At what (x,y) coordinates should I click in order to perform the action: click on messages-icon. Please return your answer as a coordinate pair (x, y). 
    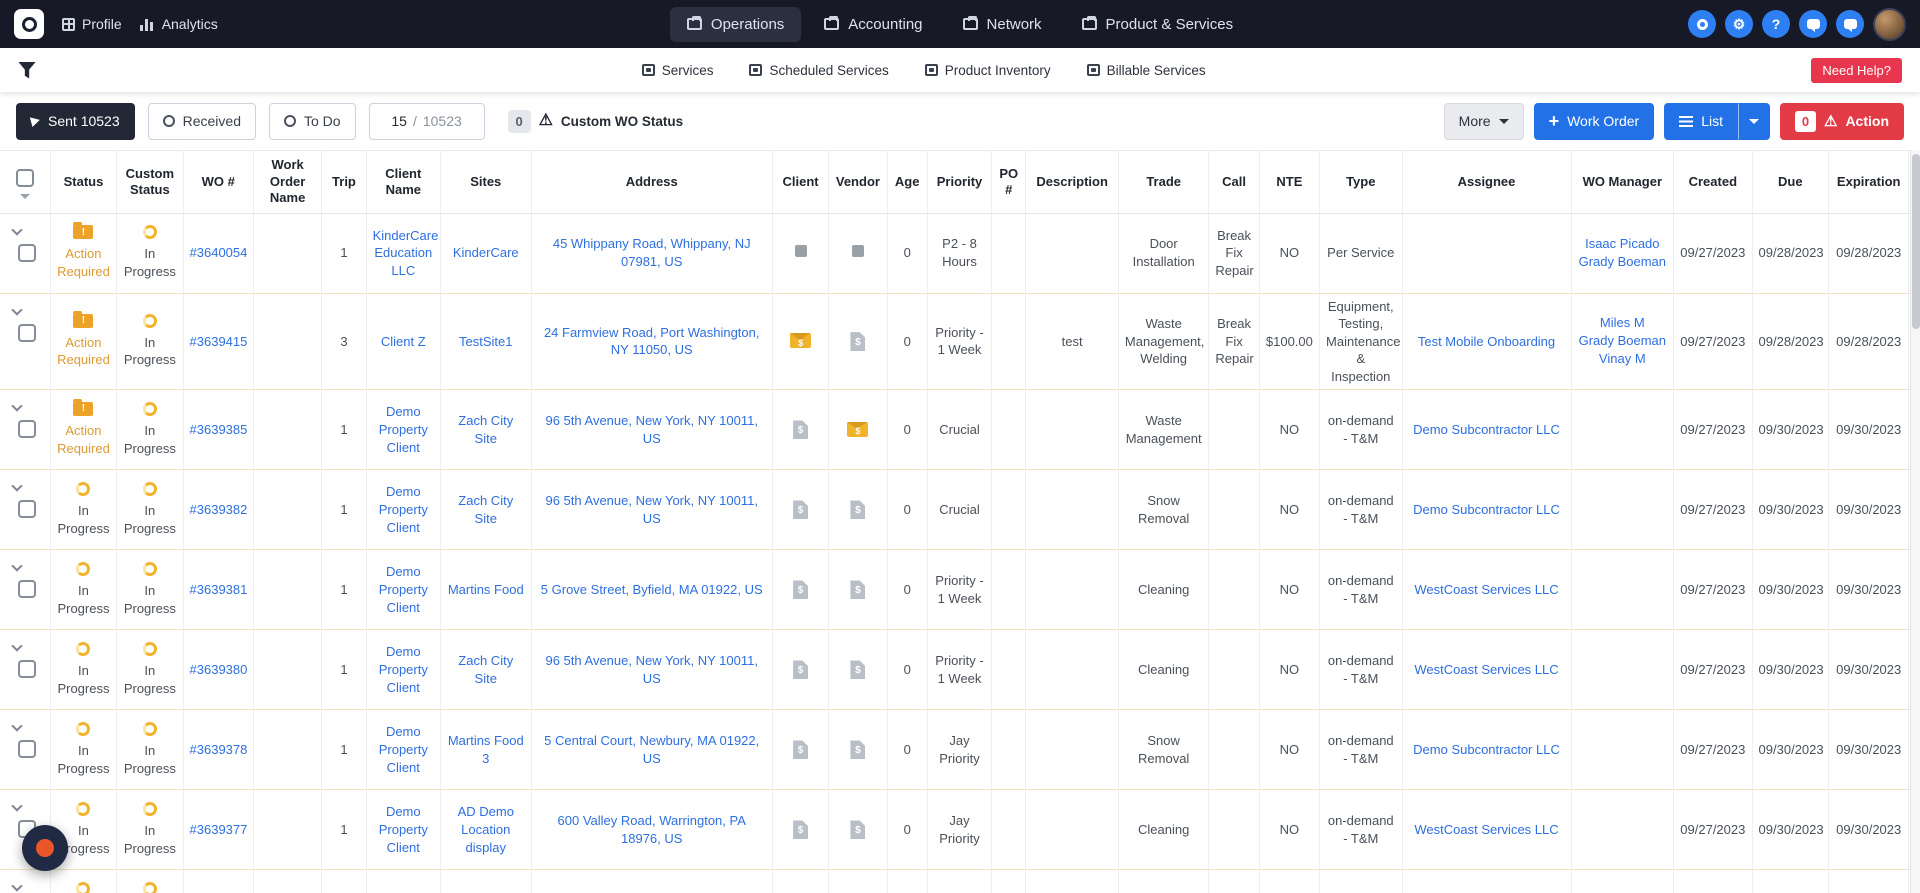
    Looking at the image, I should click on (1850, 24).